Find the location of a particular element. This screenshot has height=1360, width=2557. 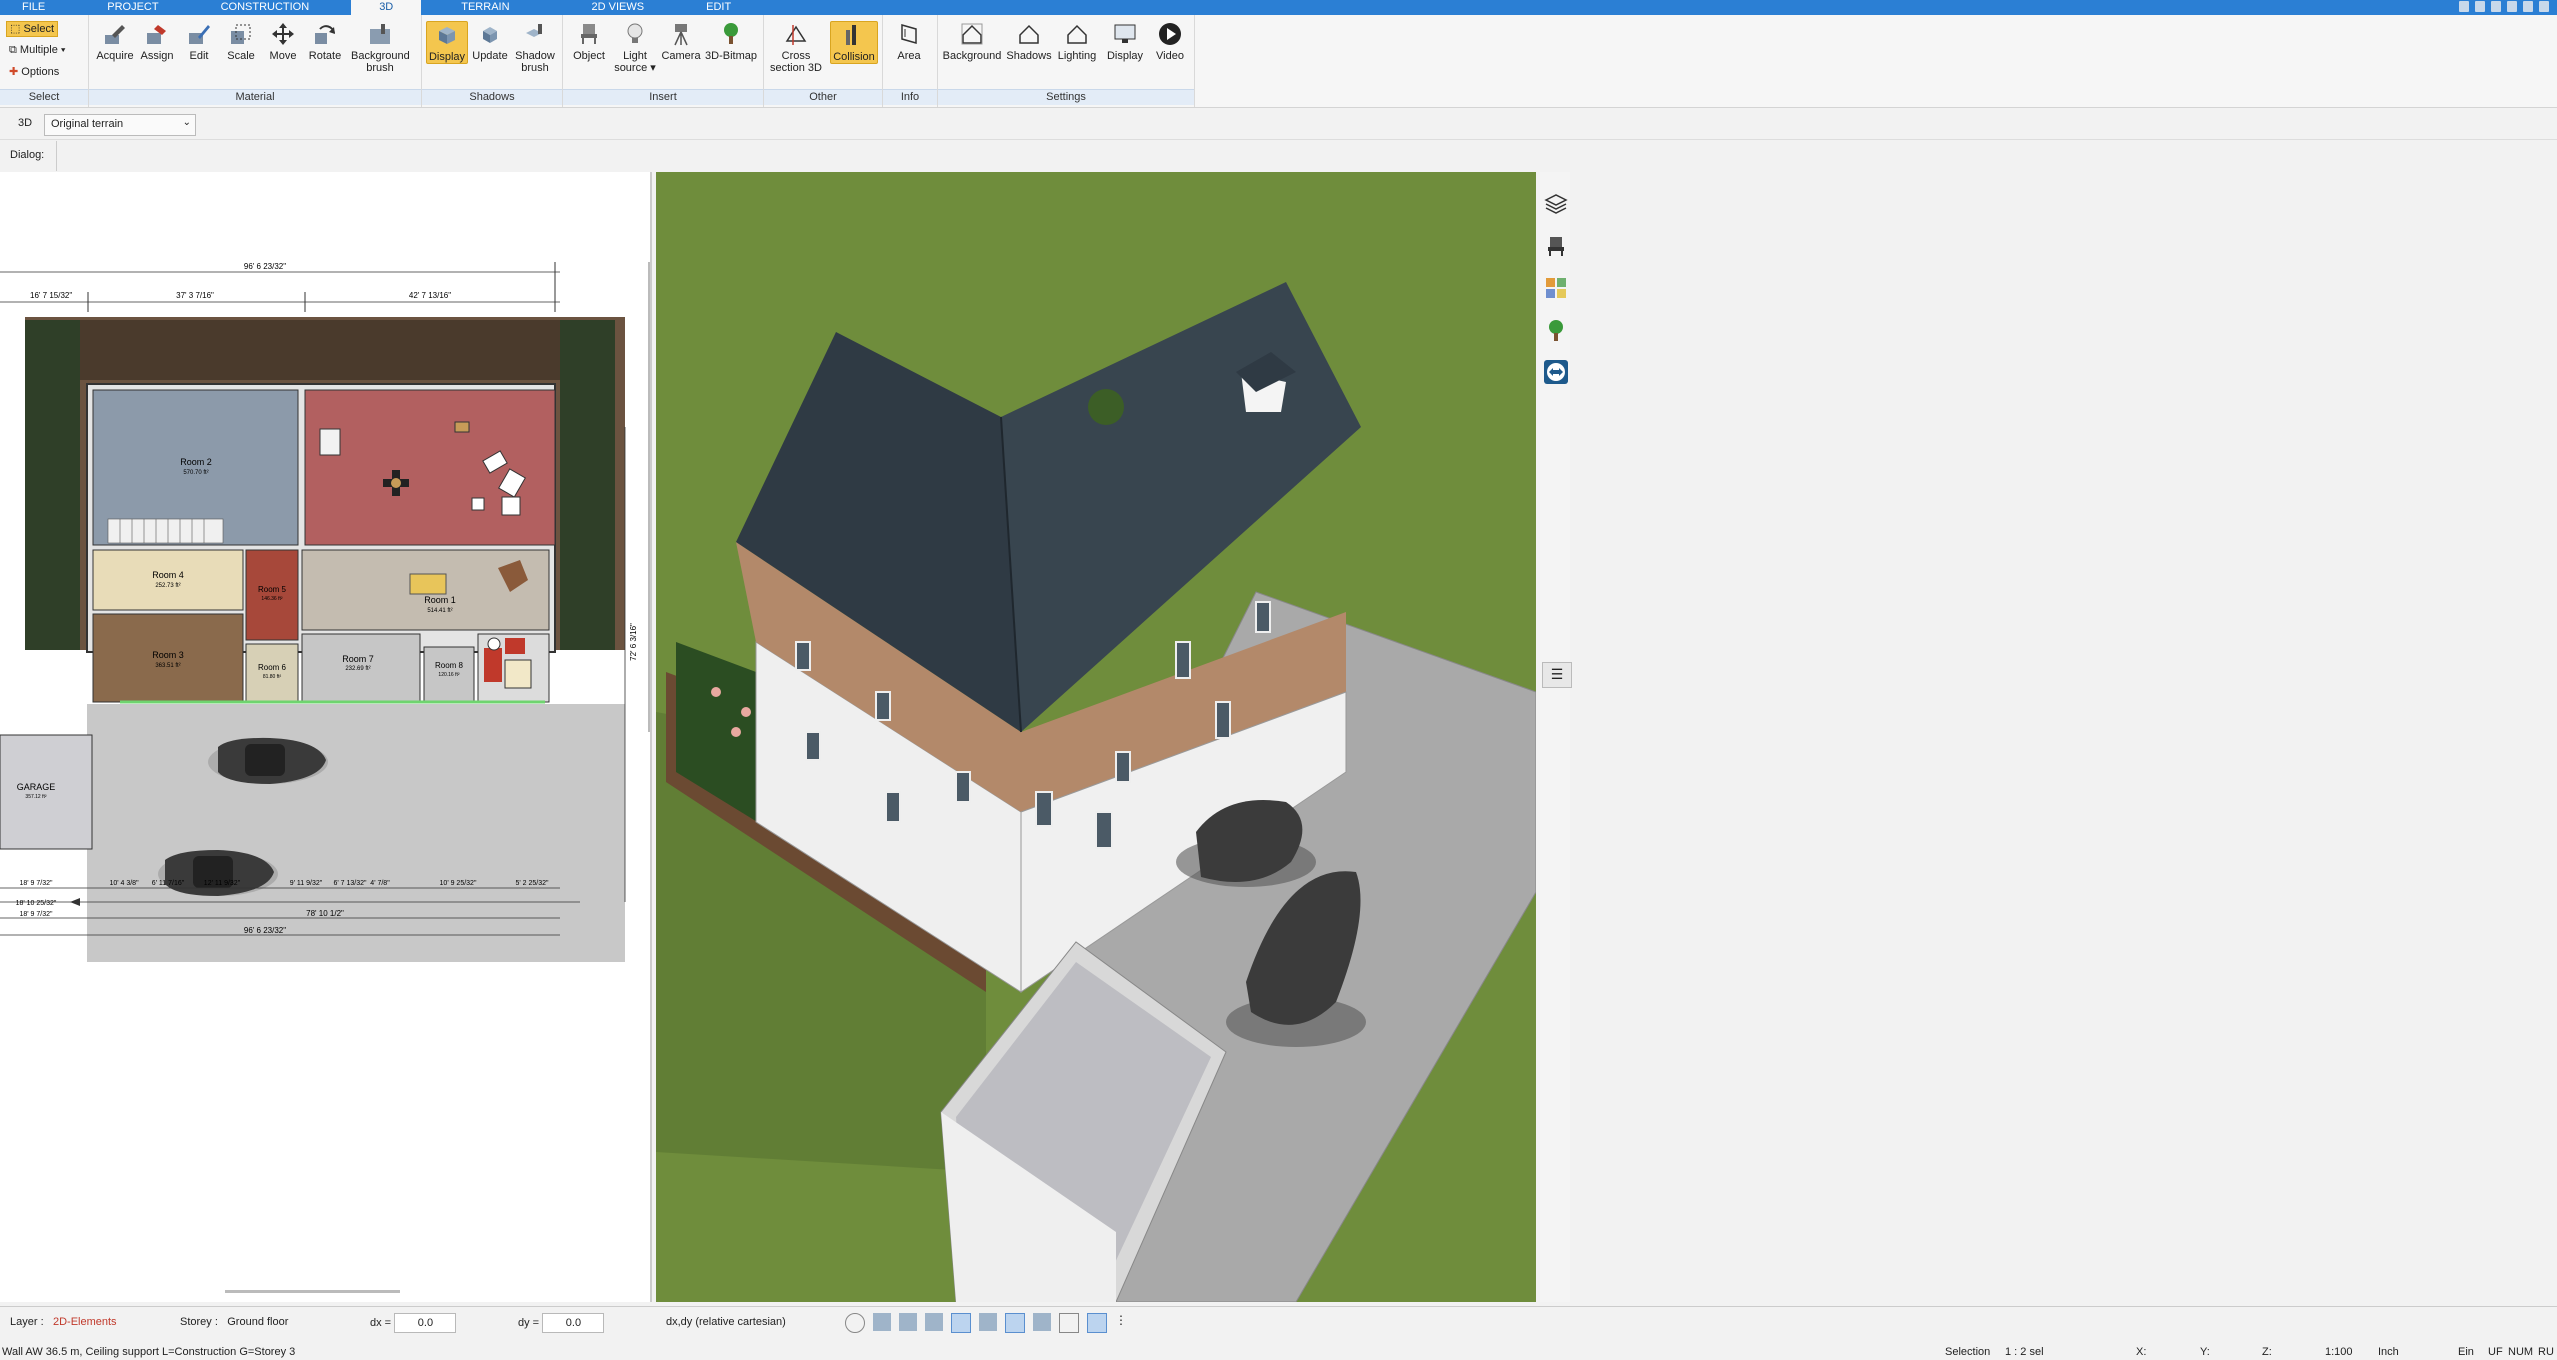

update-cube-icon is located at coordinates (490, 35).